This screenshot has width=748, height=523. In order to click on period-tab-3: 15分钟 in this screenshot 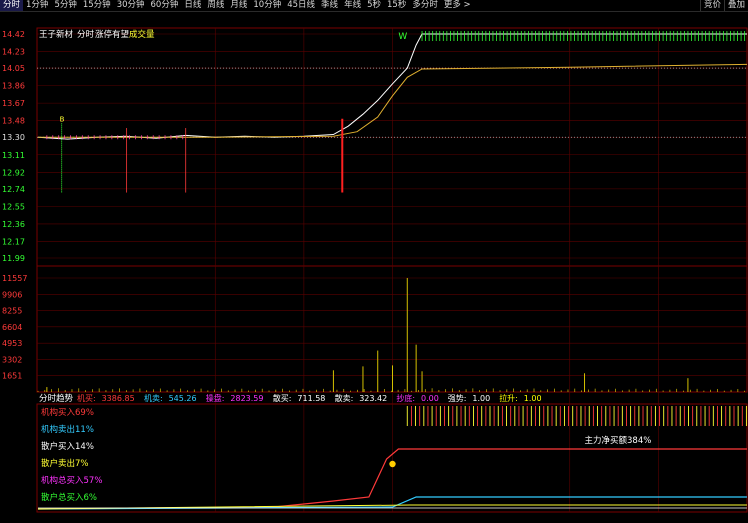, I will do `click(97, 5)`.